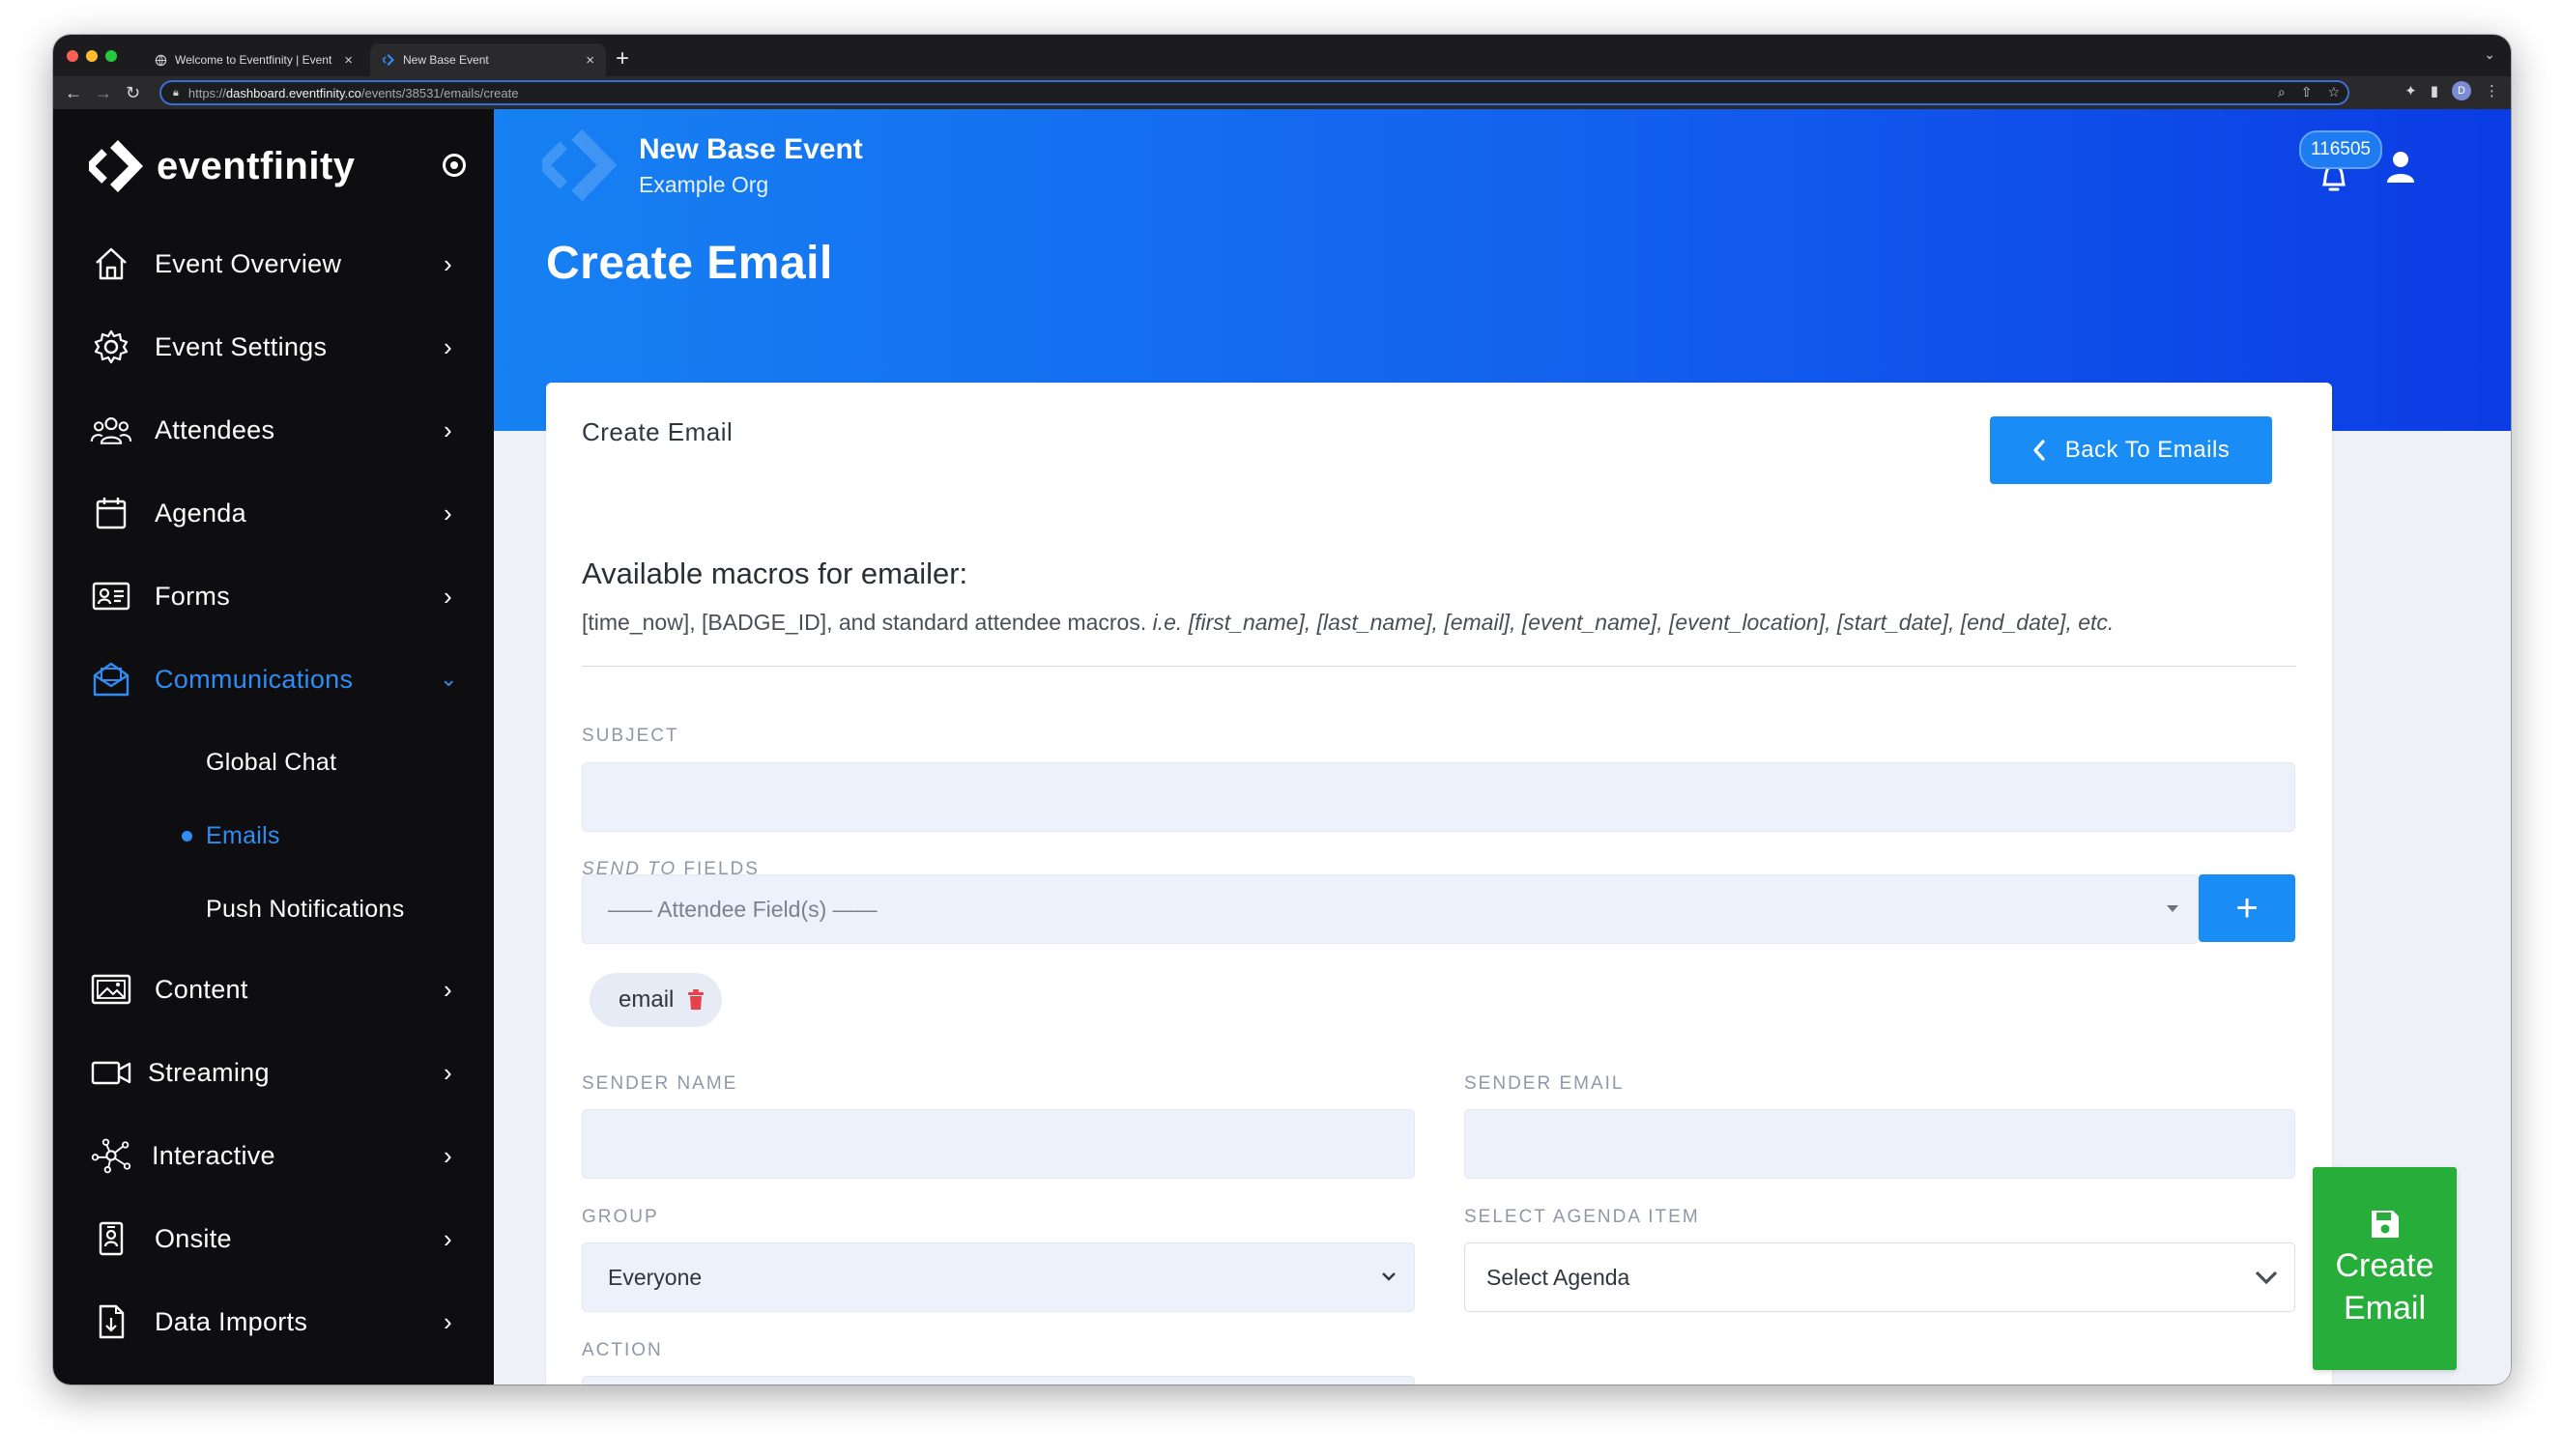  What do you see at coordinates (111, 596) in the screenshot?
I see `id-card-icon` at bounding box center [111, 596].